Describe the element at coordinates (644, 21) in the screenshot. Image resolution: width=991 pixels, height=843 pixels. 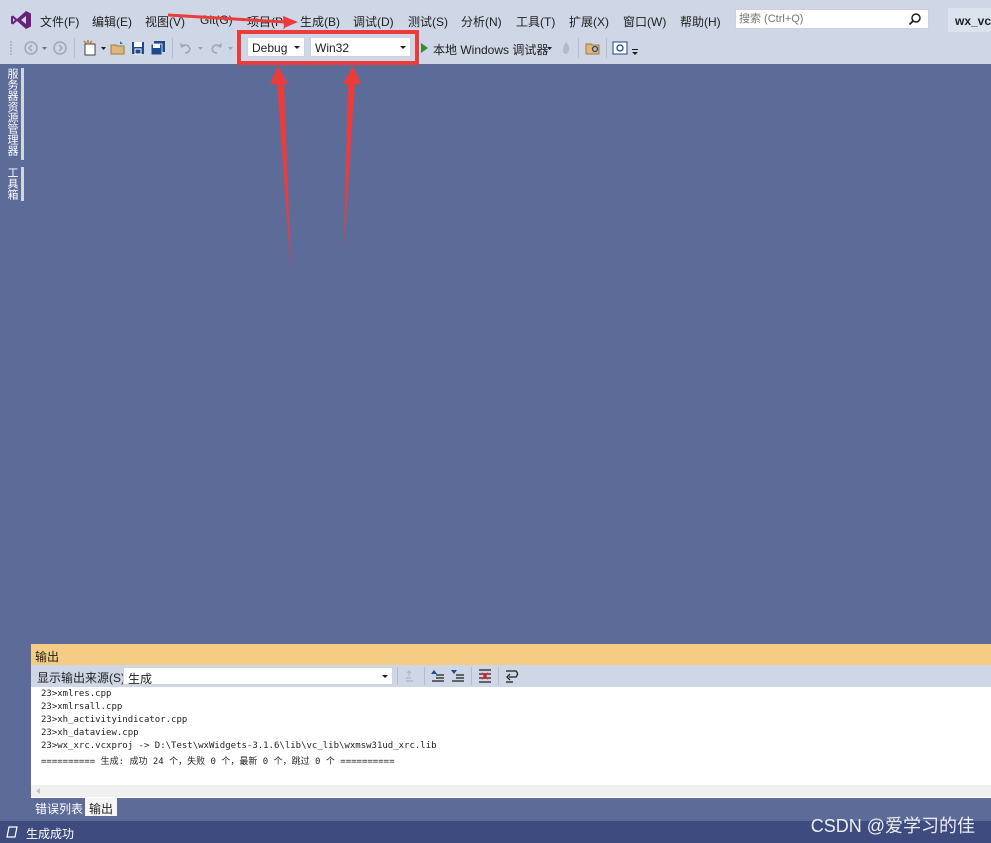
I see `menu-window: 窗口(W)` at that location.